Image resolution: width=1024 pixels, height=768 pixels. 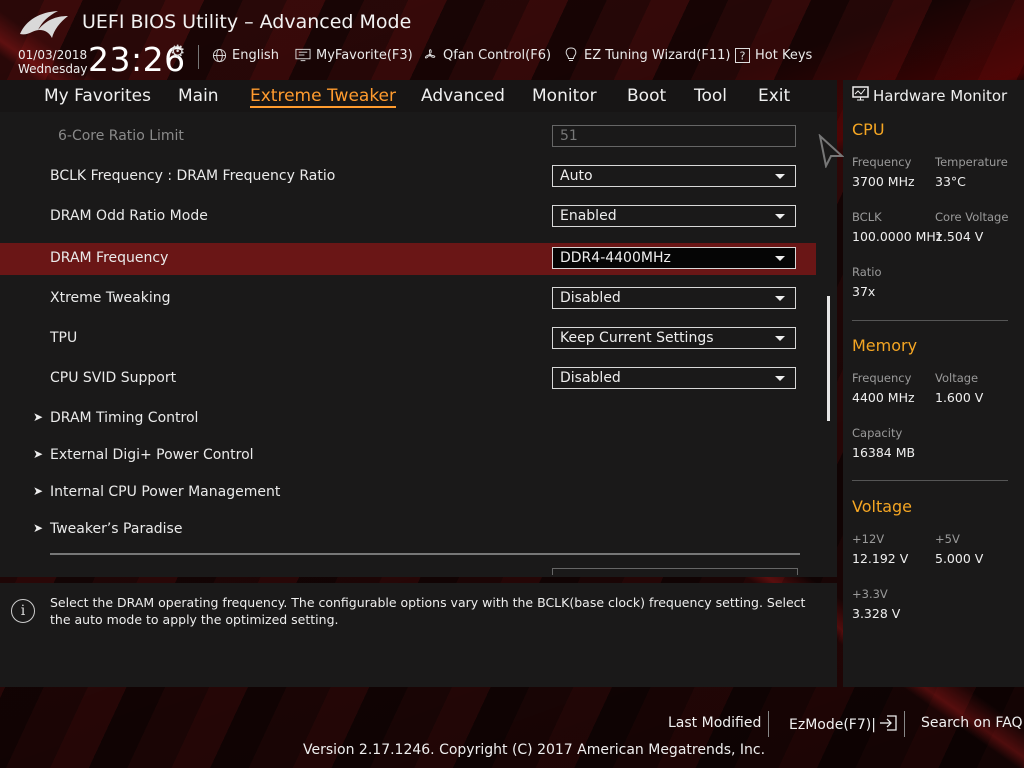 I want to click on myfavorite-button: MyFavorite(F3), so click(x=354, y=55).